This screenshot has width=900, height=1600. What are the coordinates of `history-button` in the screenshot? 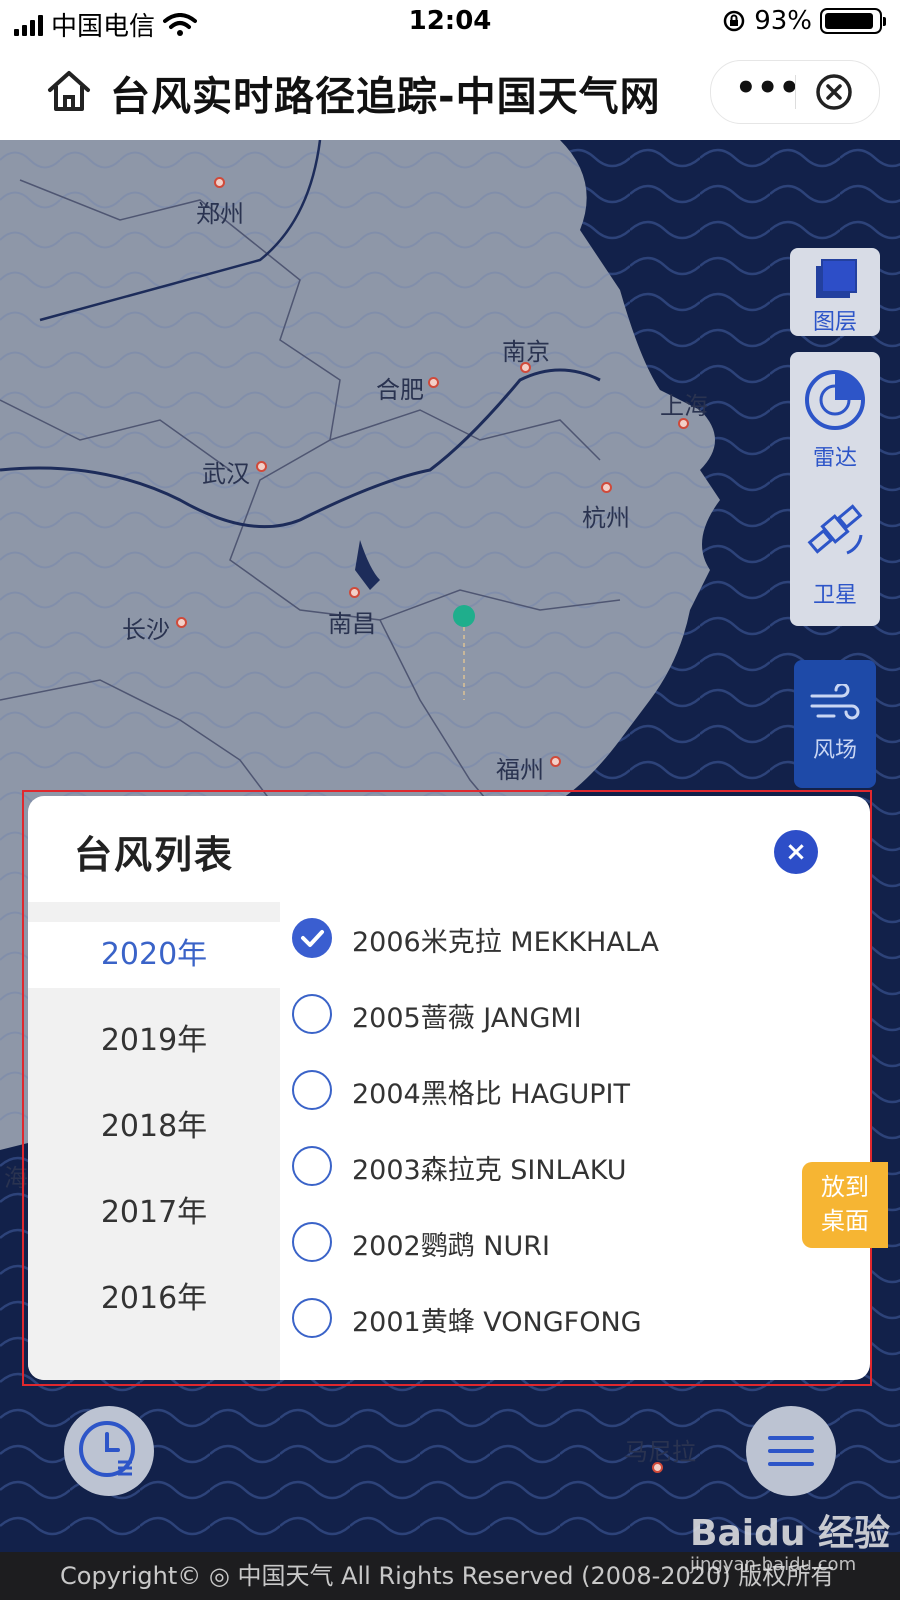 It's located at (109, 1451).